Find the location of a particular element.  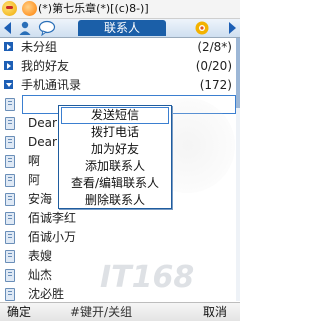

tab-left-arrow-icon is located at coordinates (7, 28).